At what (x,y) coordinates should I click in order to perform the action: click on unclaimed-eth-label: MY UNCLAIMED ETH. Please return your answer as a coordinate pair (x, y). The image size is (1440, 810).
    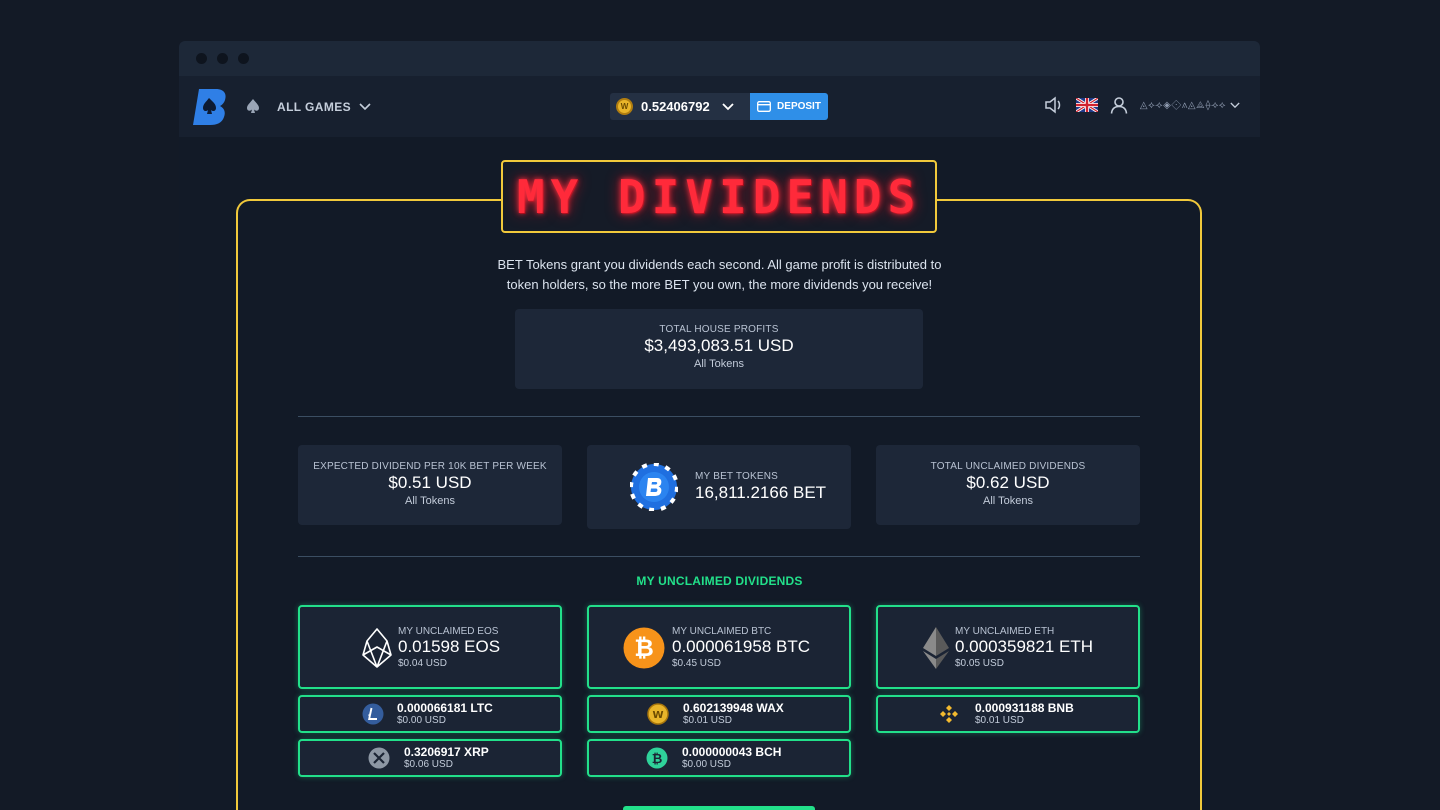
    Looking at the image, I should click on (1005, 631).